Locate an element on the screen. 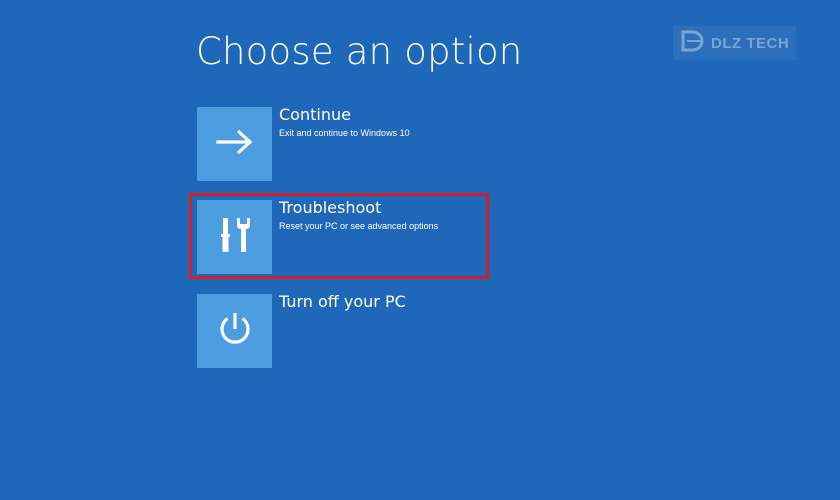 This screenshot has height=500, width=840. page-title: Choose an option is located at coordinates (359, 51).